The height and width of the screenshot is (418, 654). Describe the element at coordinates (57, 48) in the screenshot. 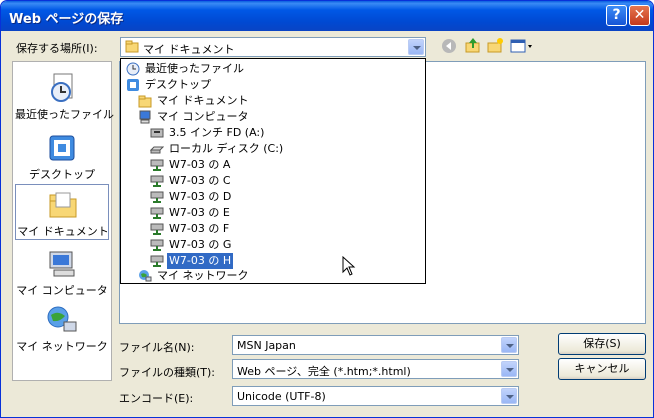

I see `save-location-label: 保存する場所(I):` at that location.